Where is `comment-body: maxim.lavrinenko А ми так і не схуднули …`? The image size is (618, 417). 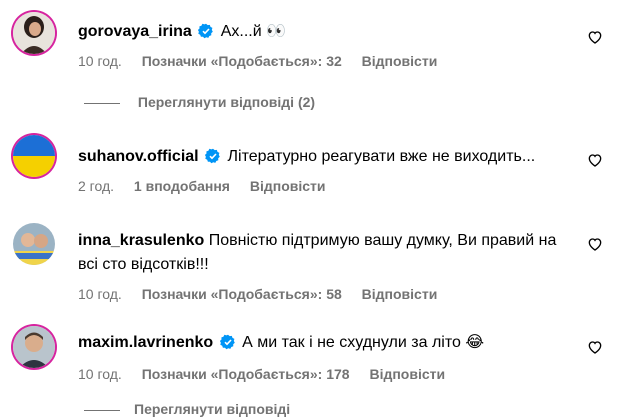
comment-body: maxim.lavrinenko А ми так і не схуднули … is located at coordinates (323, 343).